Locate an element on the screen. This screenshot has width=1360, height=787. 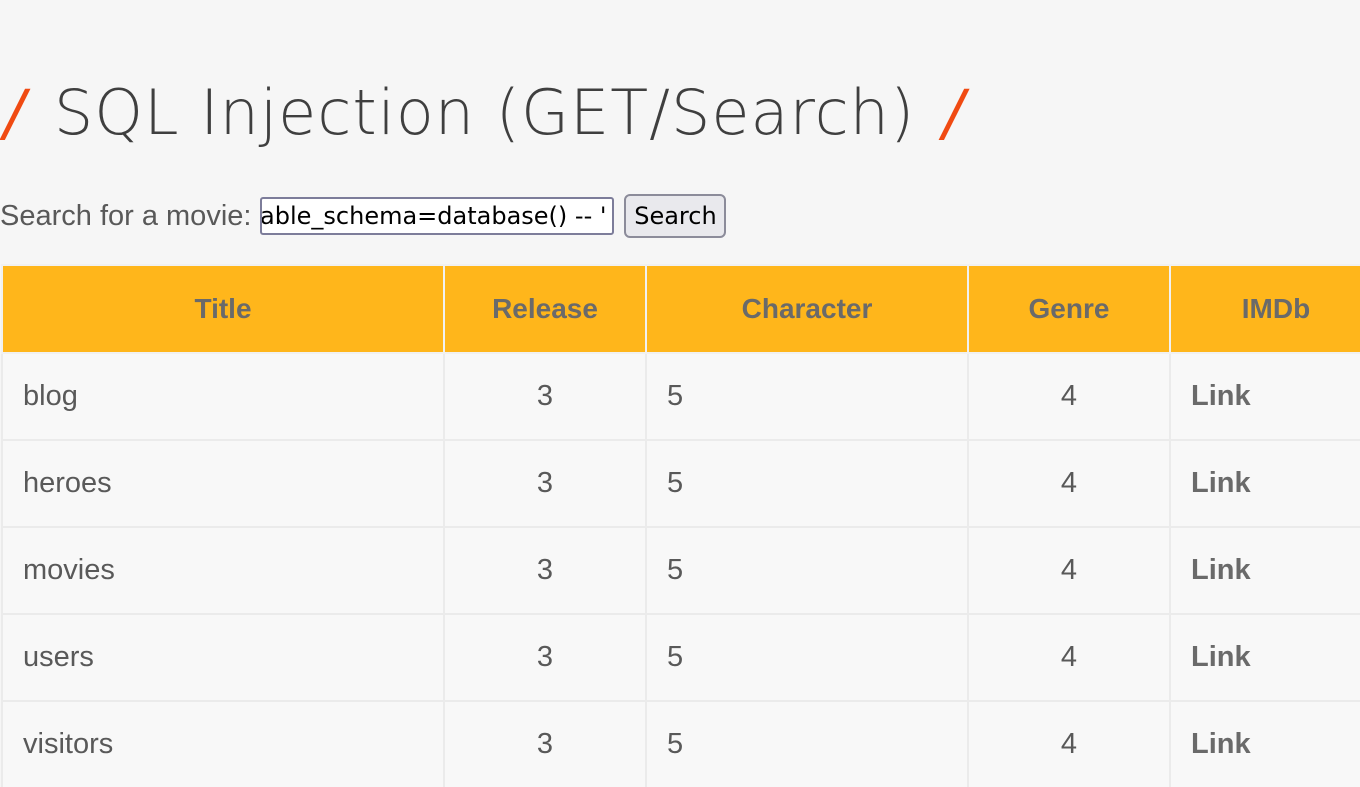
table-row: users 3 5 4 Link is located at coordinates (680, 657).